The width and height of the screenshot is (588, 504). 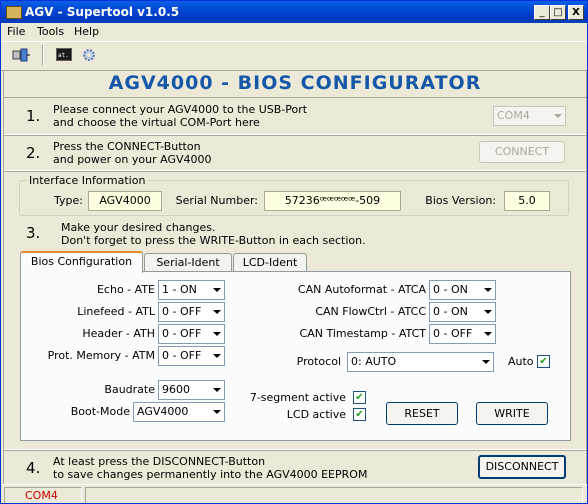 What do you see at coordinates (297, 397) in the screenshot?
I see `seven-segment-label: 7-segment active` at bounding box center [297, 397].